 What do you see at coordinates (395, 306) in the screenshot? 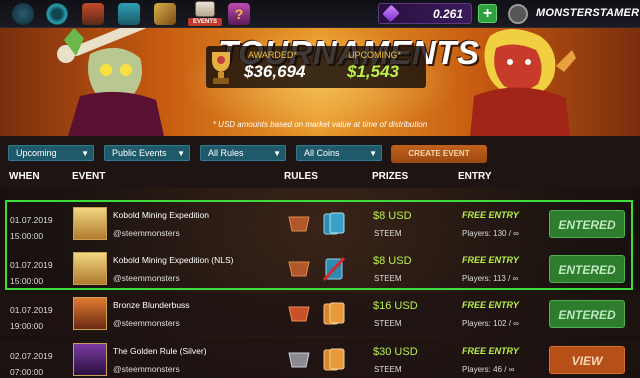
I see `prize-amount: $16 USD` at bounding box center [395, 306].